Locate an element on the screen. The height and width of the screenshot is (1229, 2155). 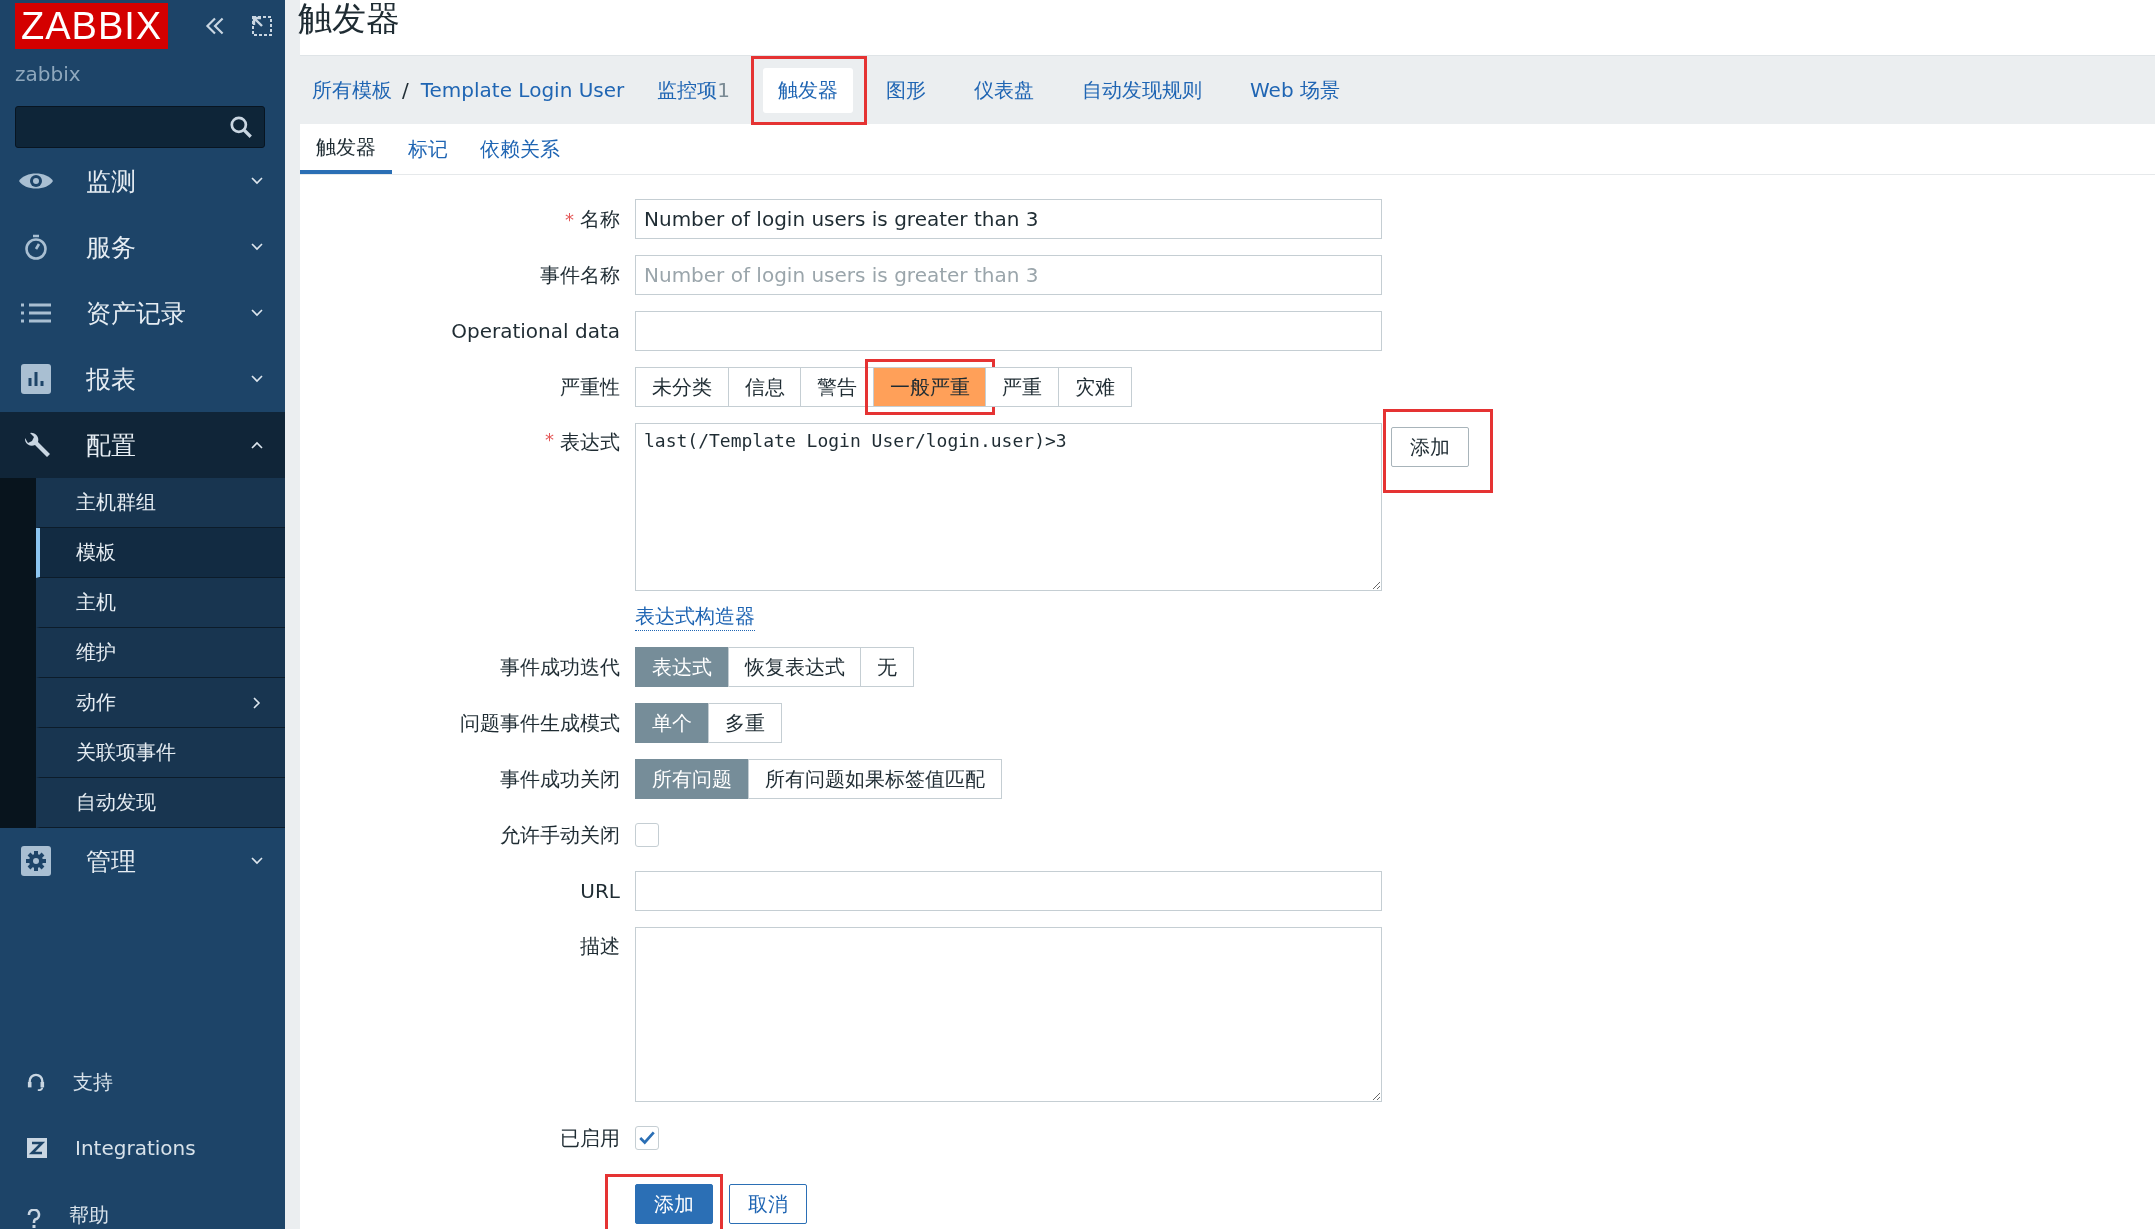
nav-tab: 触发器 is located at coordinates (808, 90).